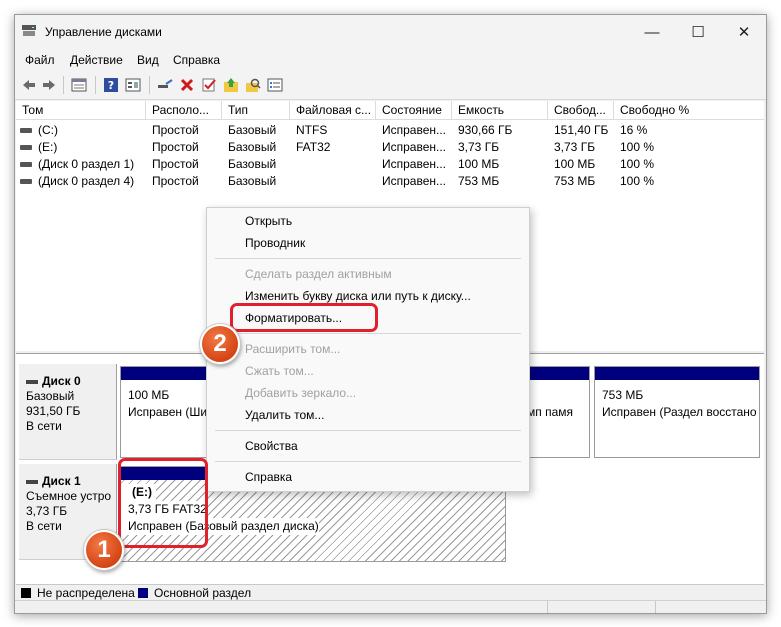 Image resolution: width=781 pixels, height=627 pixels. I want to click on help-icon: ?, so click(111, 85).